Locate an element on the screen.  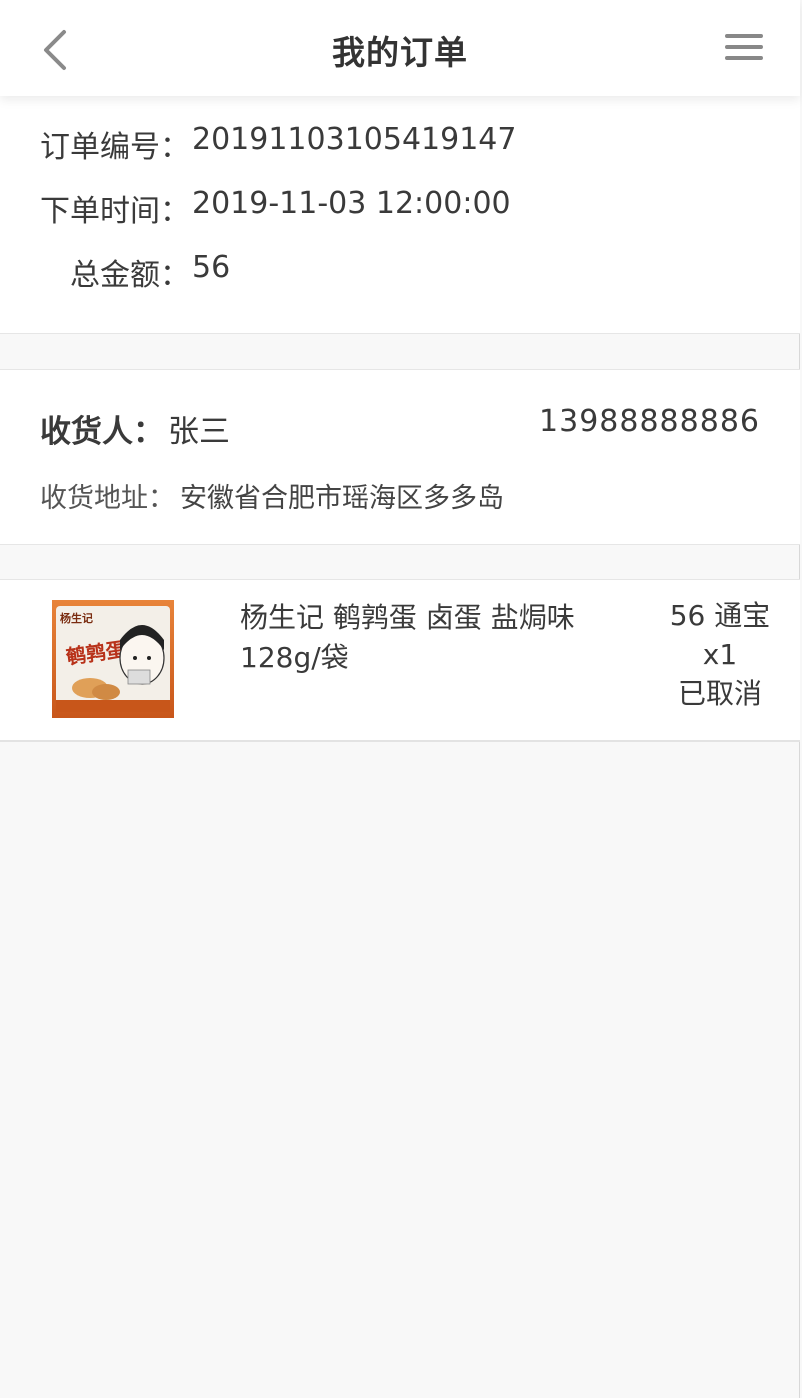
order-total-label: 总金额： is located at coordinates (130, 275).